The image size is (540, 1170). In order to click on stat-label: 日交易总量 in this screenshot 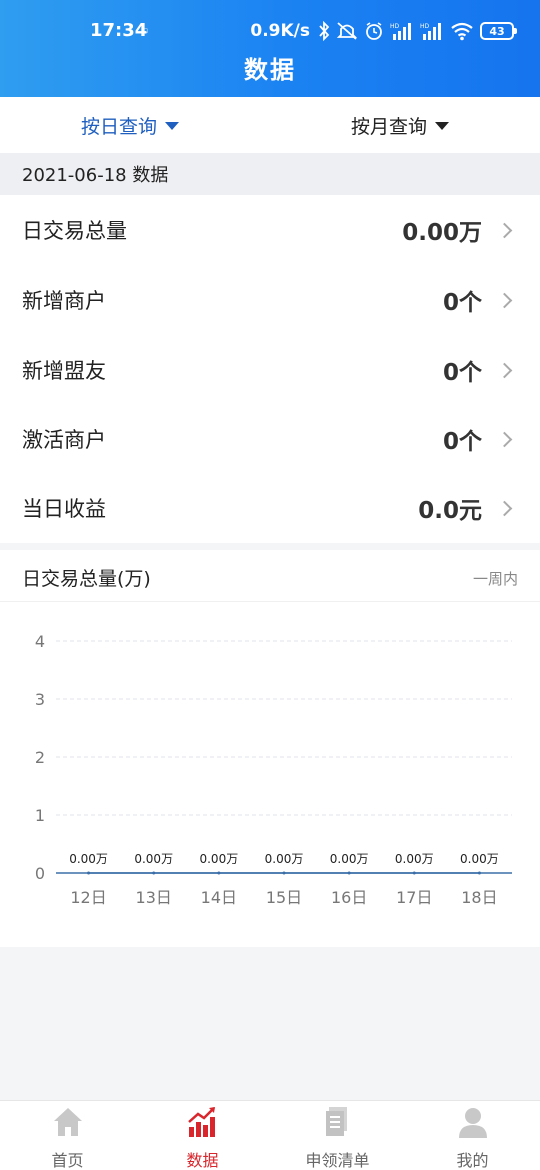, I will do `click(74, 231)`.